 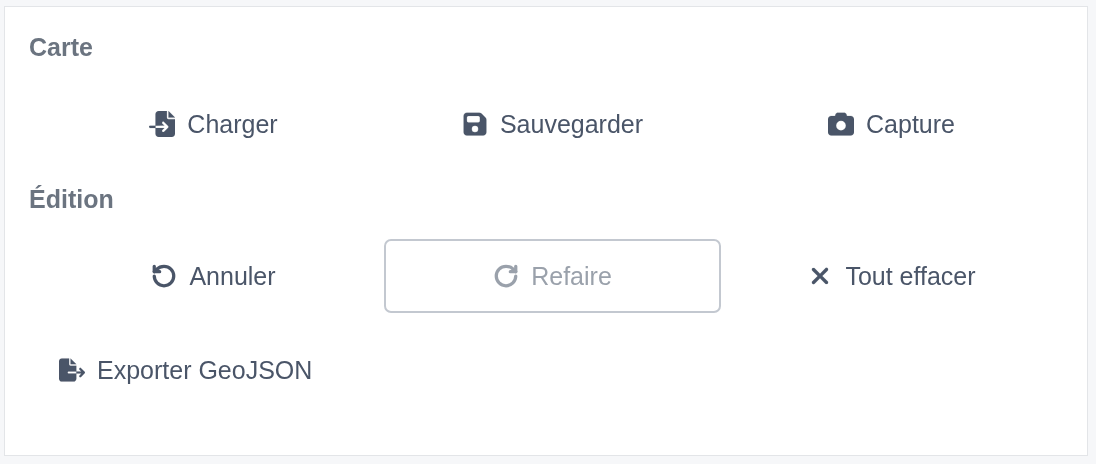 I want to click on redo-icon, so click(x=506, y=276).